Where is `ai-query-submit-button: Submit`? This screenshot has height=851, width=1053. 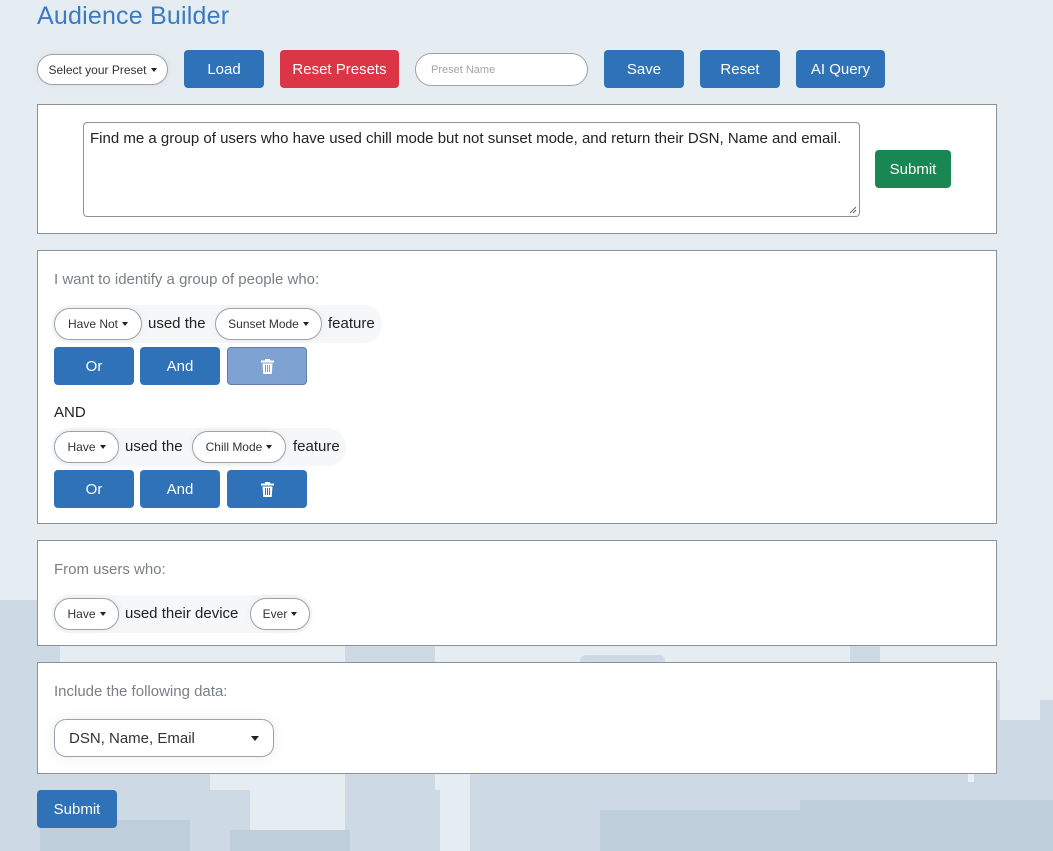 ai-query-submit-button: Submit is located at coordinates (913, 169).